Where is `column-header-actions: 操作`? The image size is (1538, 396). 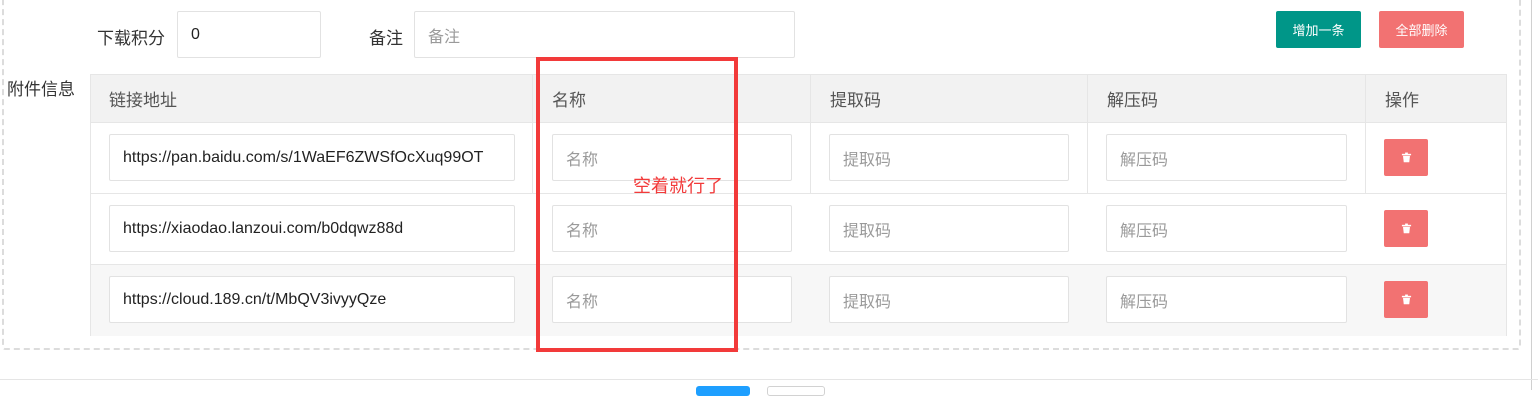
column-header-actions: 操作 is located at coordinates (1402, 100).